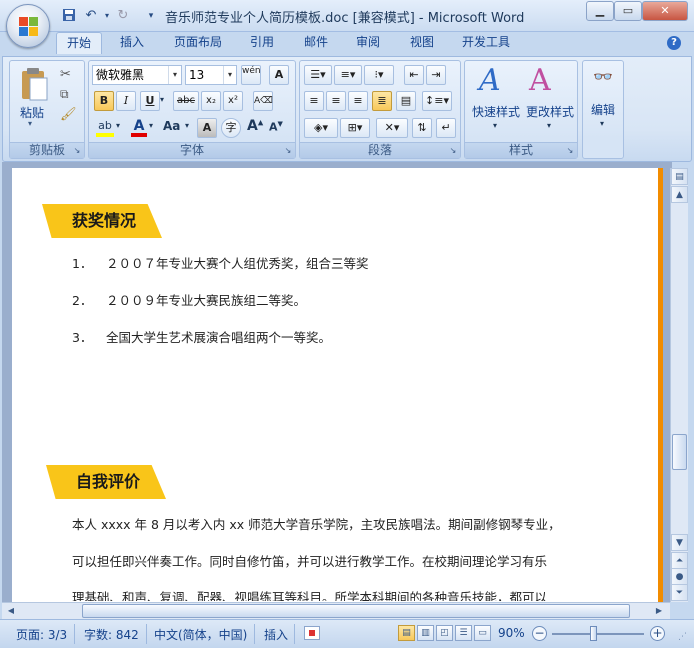 The width and height of the screenshot is (694, 648). Describe the element at coordinates (679, 452) in the screenshot. I see `vertical-scroll-thumb` at that location.